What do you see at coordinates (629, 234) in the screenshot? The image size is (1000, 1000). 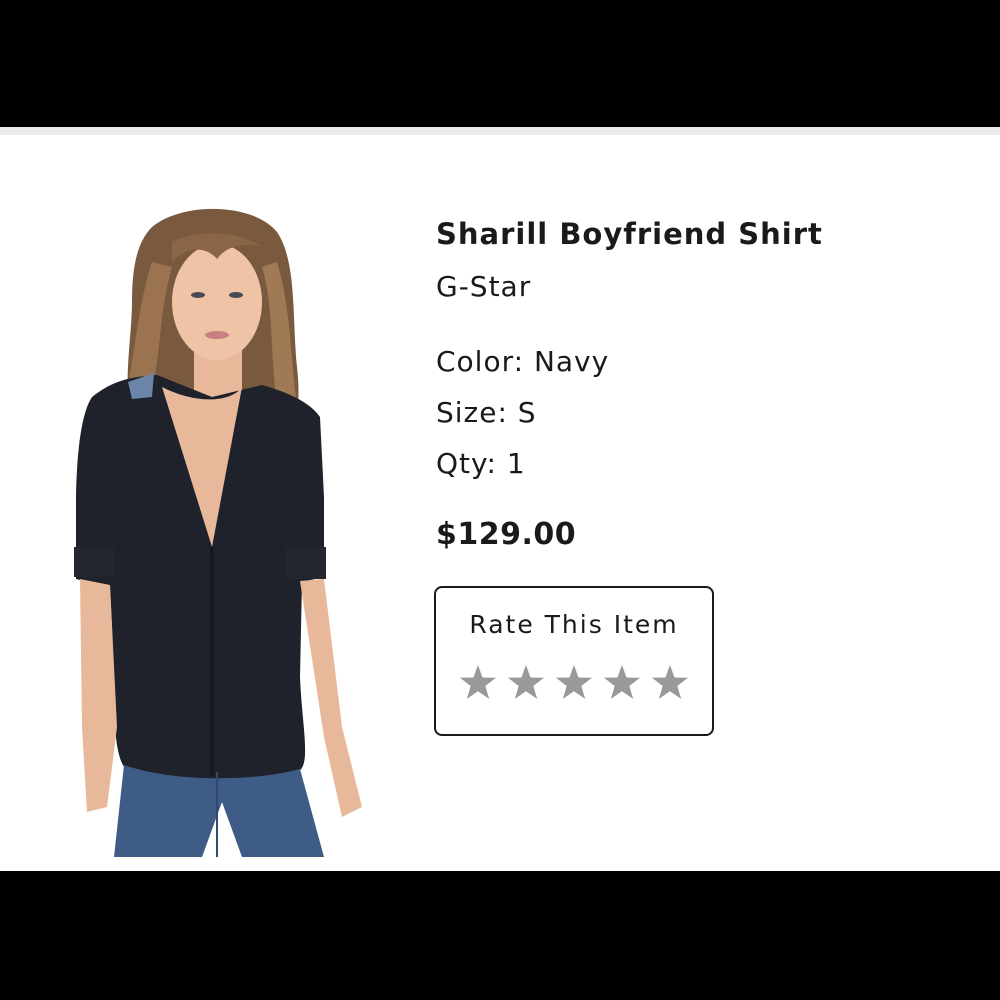 I see `product-title: Sharill Boyfriend Shirt` at bounding box center [629, 234].